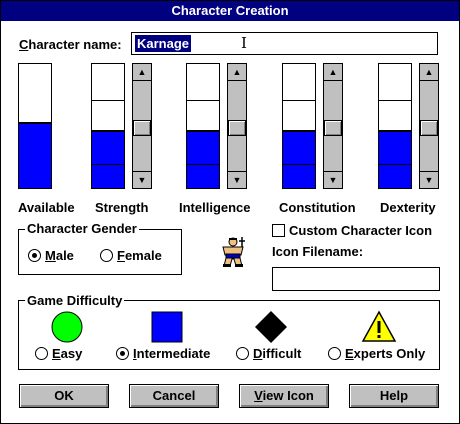  I want to click on cancel-button: Cancel, so click(174, 396).